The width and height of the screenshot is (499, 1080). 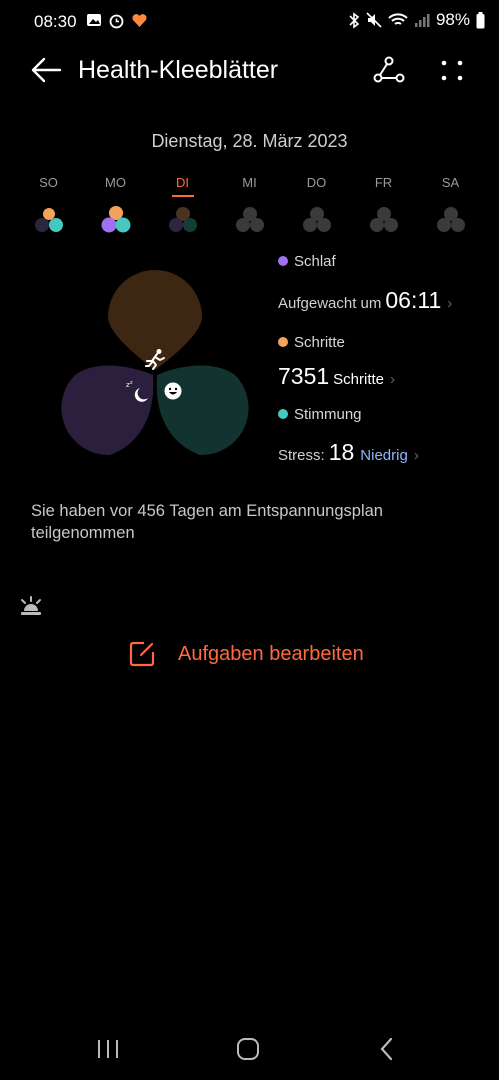 What do you see at coordinates (450, 206) in the screenshot?
I see `day-sa: SA` at bounding box center [450, 206].